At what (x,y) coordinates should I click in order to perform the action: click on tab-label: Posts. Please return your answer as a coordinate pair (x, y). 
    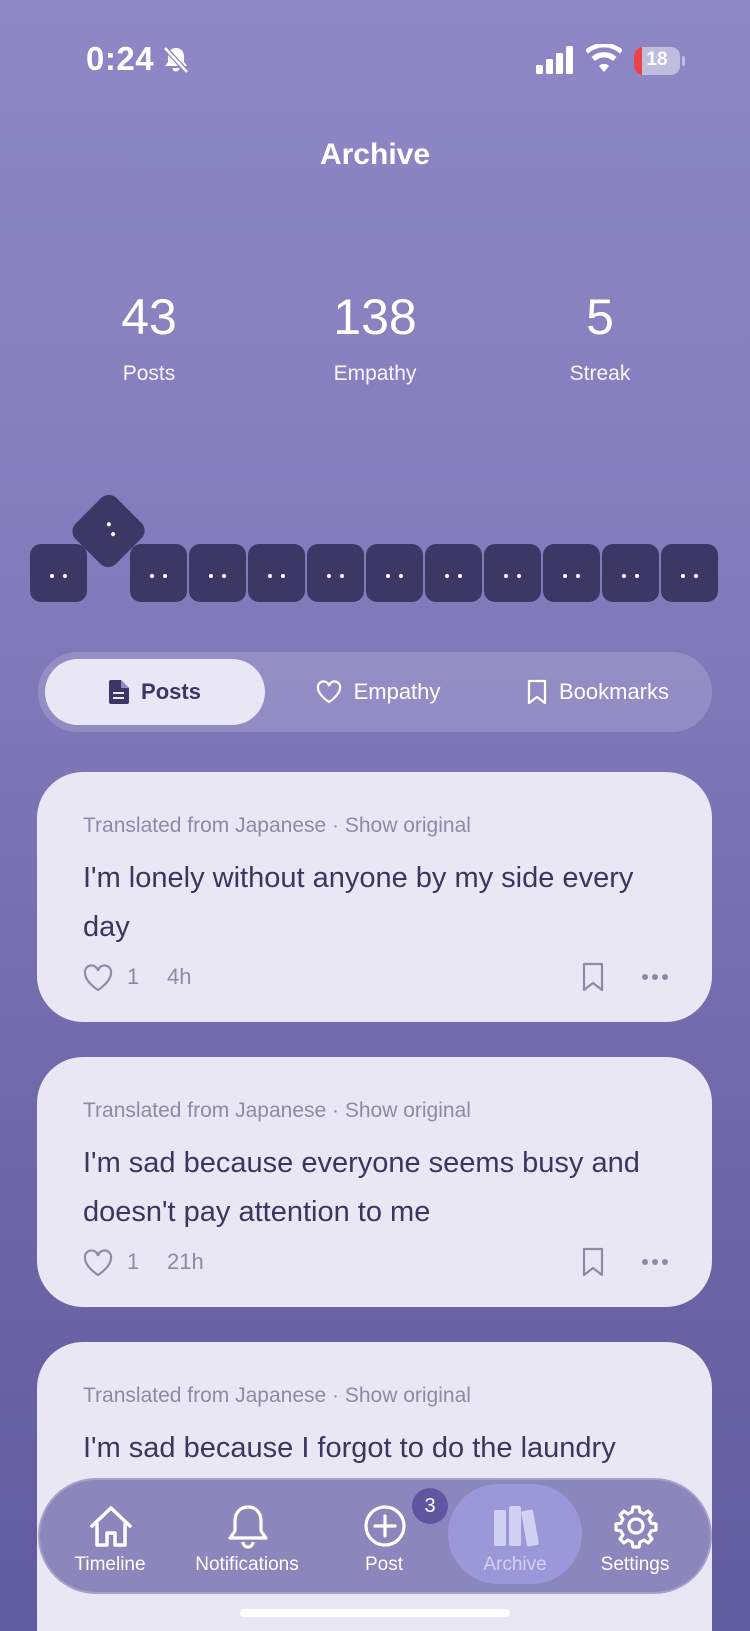
    Looking at the image, I should click on (171, 691).